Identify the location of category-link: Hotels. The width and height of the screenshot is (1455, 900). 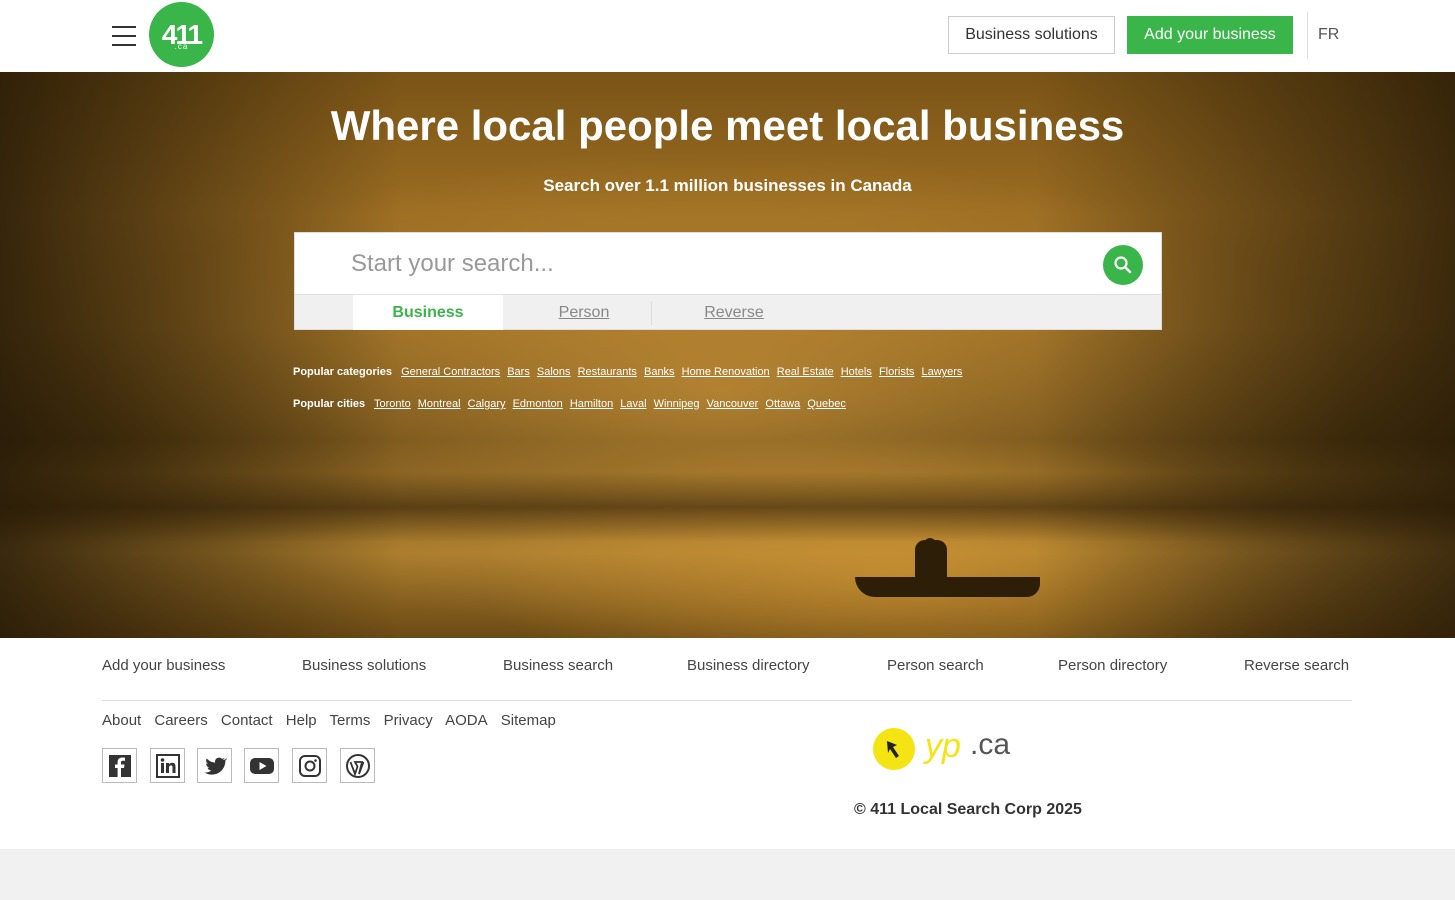
(856, 372).